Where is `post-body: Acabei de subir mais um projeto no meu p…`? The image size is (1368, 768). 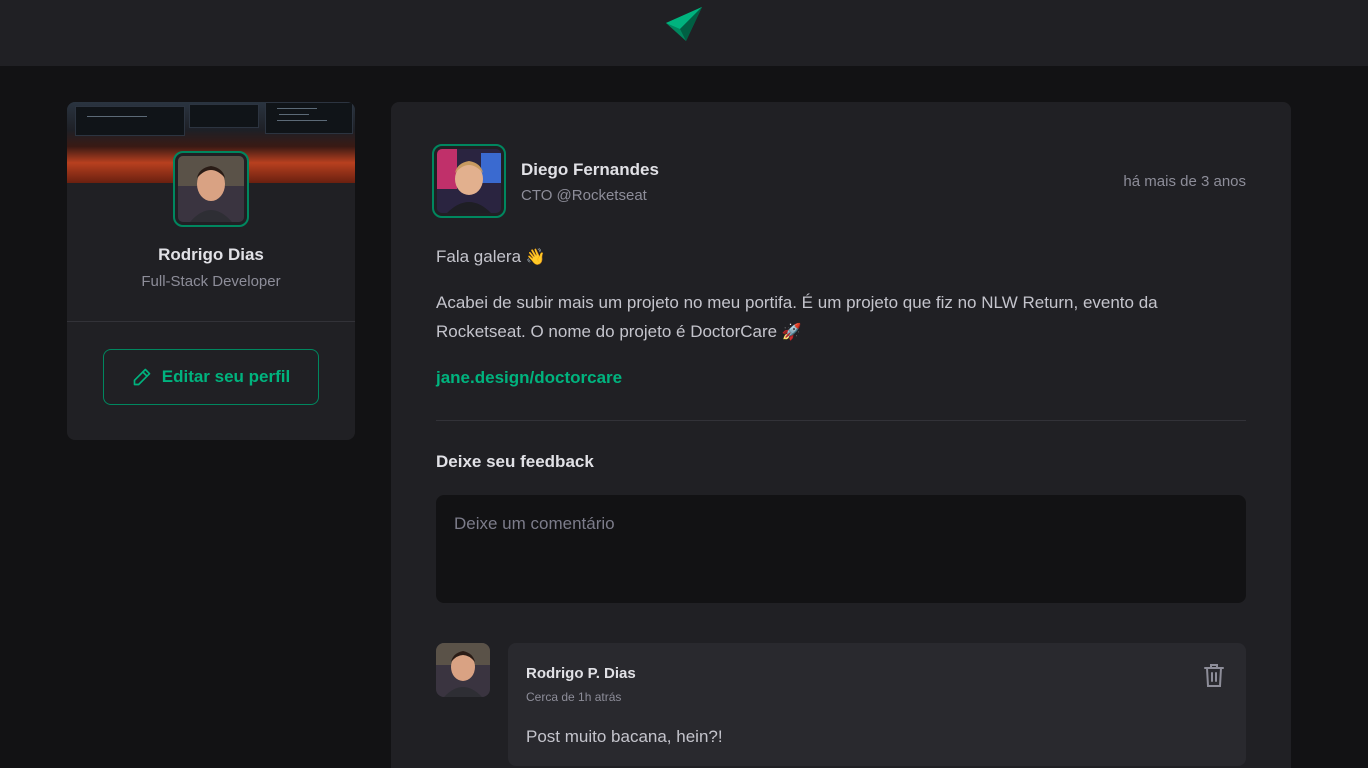
post-body: Acabei de subir mais um projeto no meu p… is located at coordinates (797, 317).